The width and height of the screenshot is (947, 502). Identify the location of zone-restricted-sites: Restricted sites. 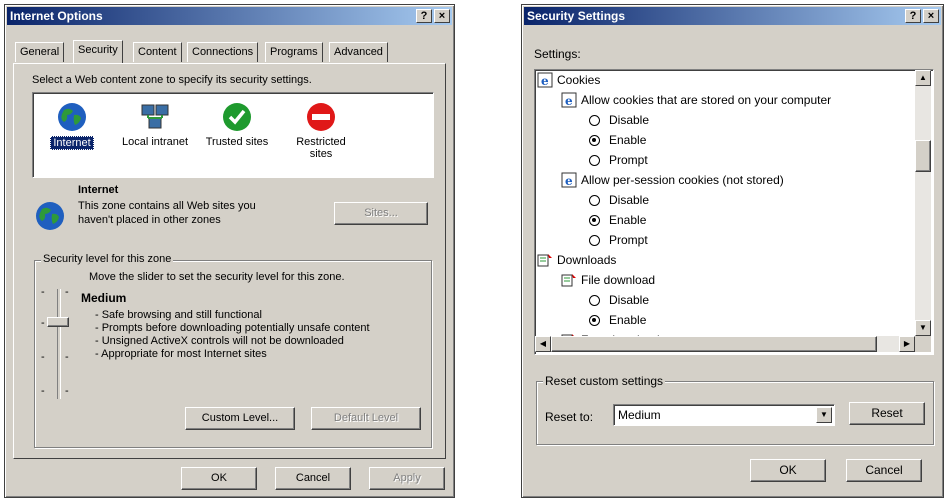
(321, 130).